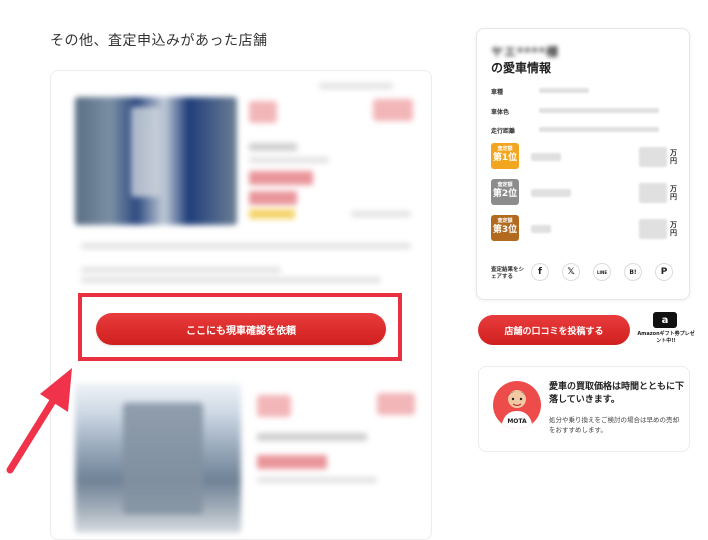  What do you see at coordinates (673, 229) in the screenshot?
I see `rank-unit-3: 万円` at bounding box center [673, 229].